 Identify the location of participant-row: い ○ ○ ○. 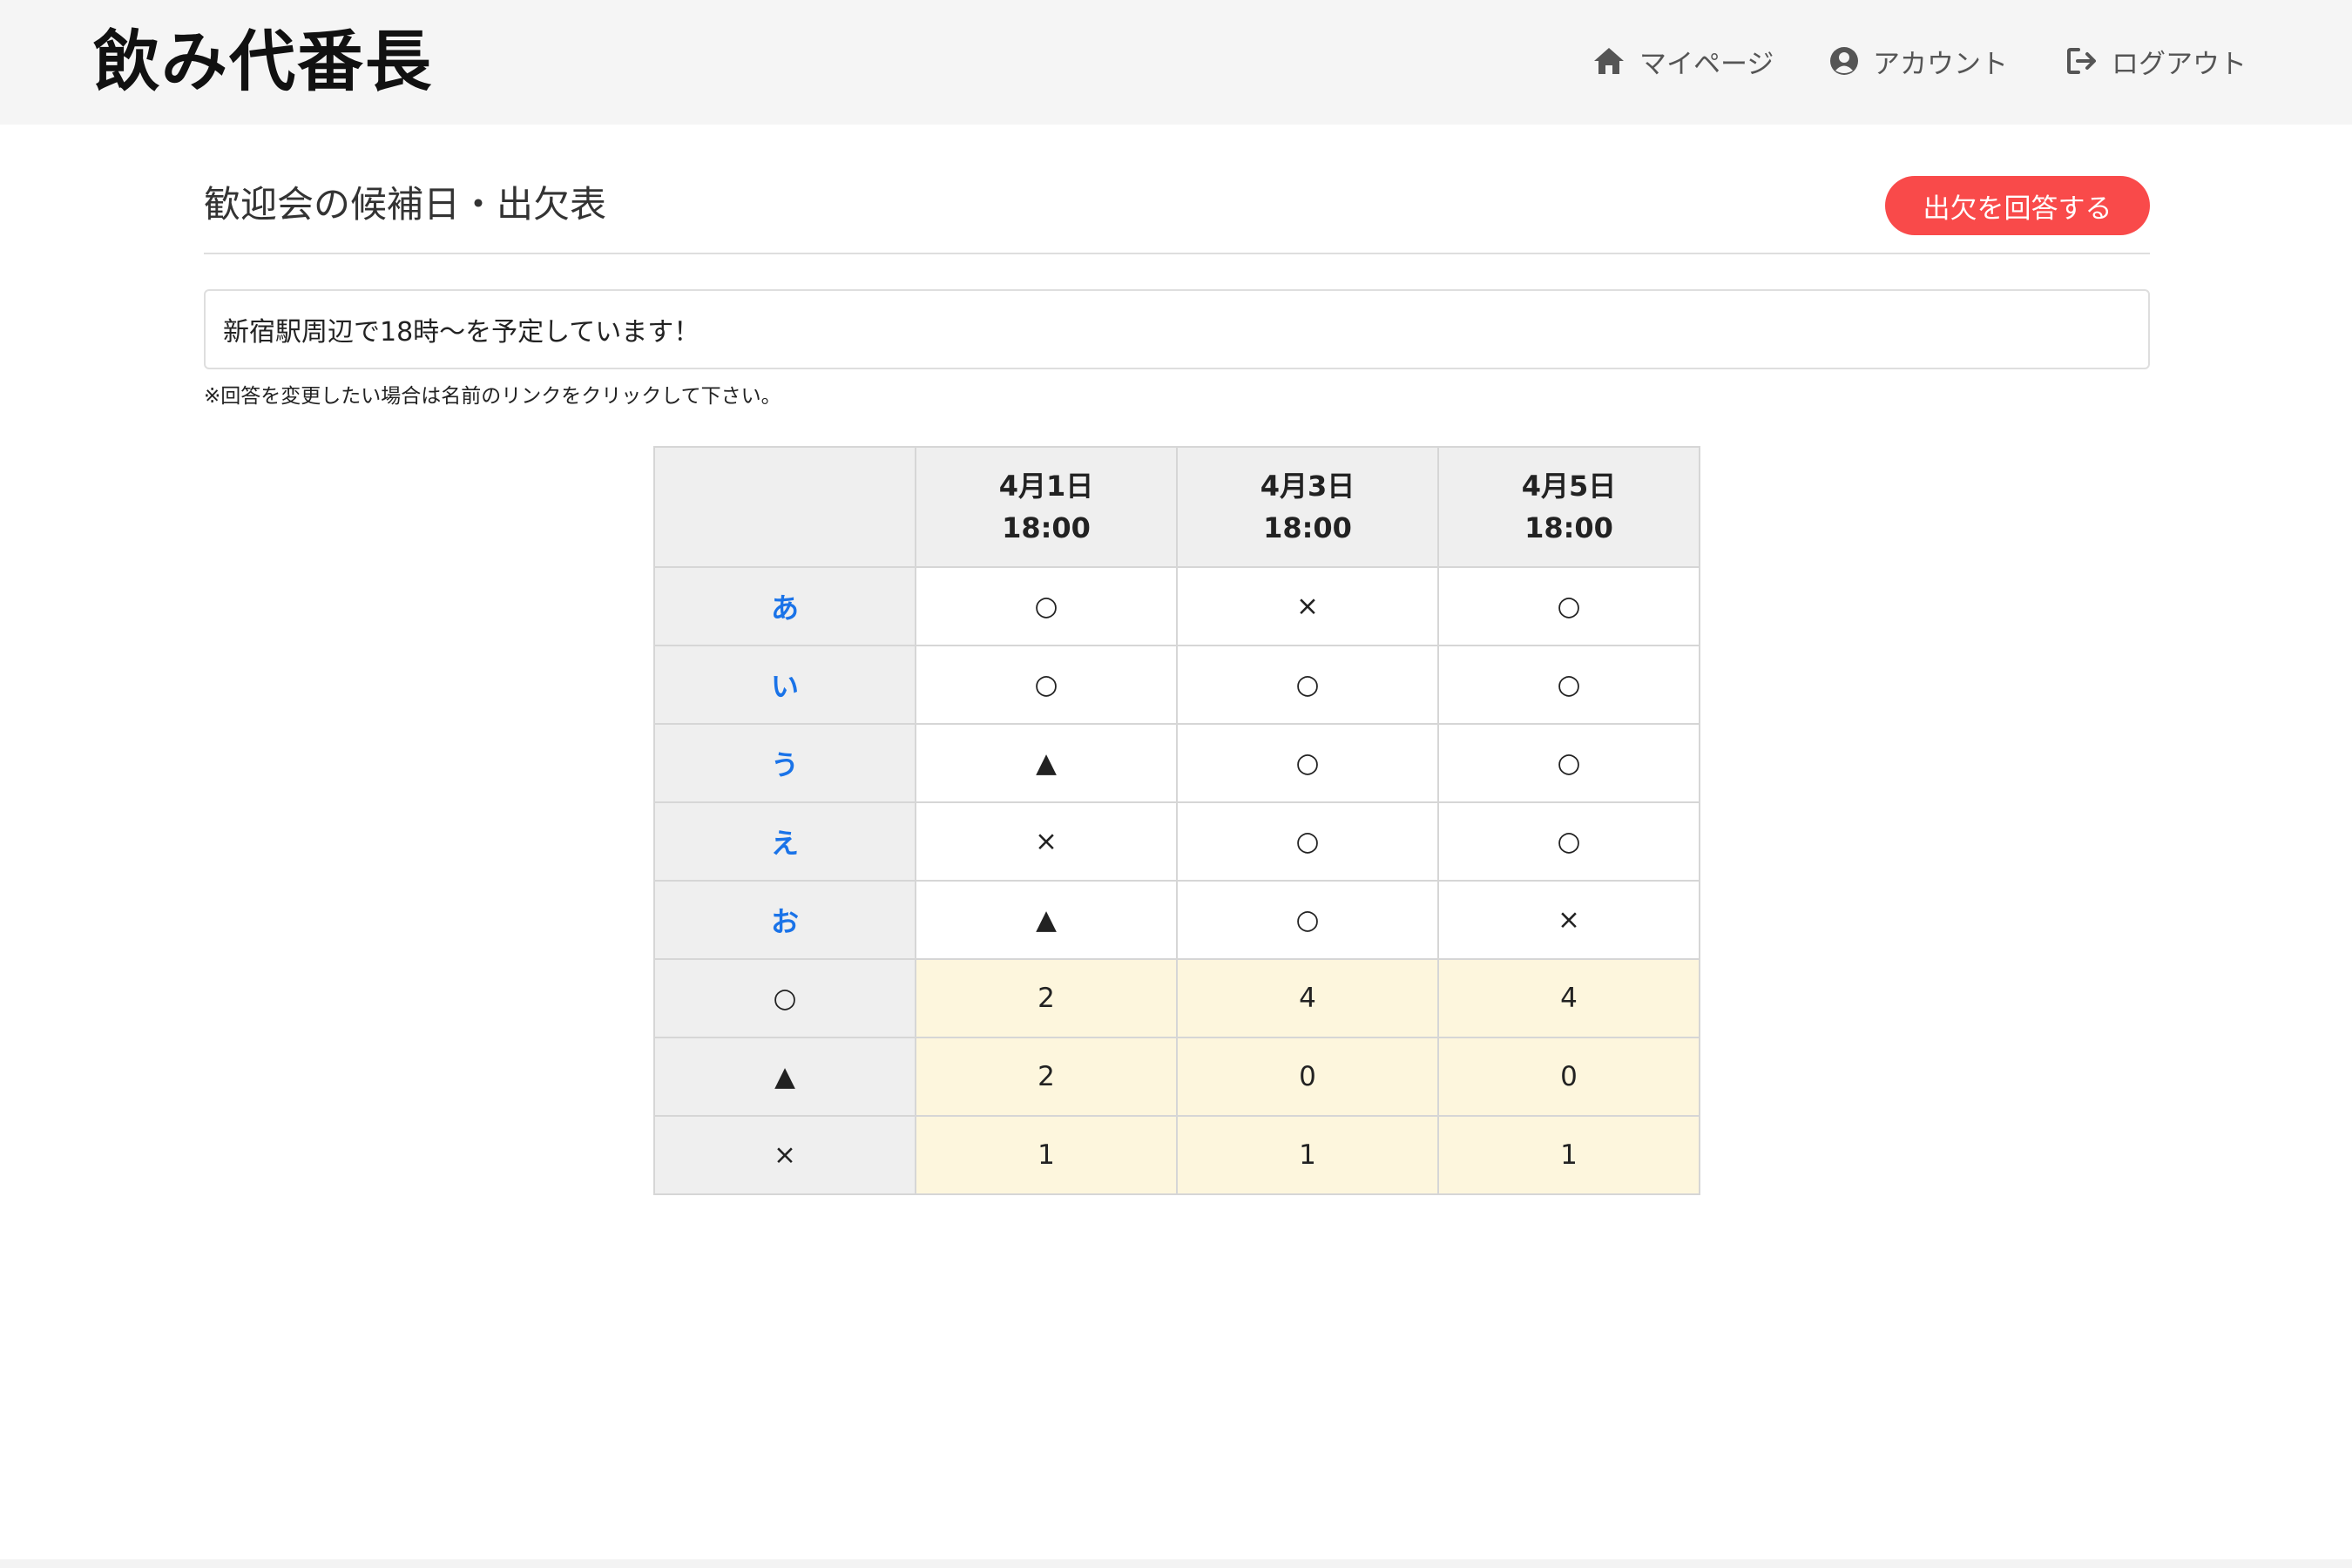
(1176, 685).